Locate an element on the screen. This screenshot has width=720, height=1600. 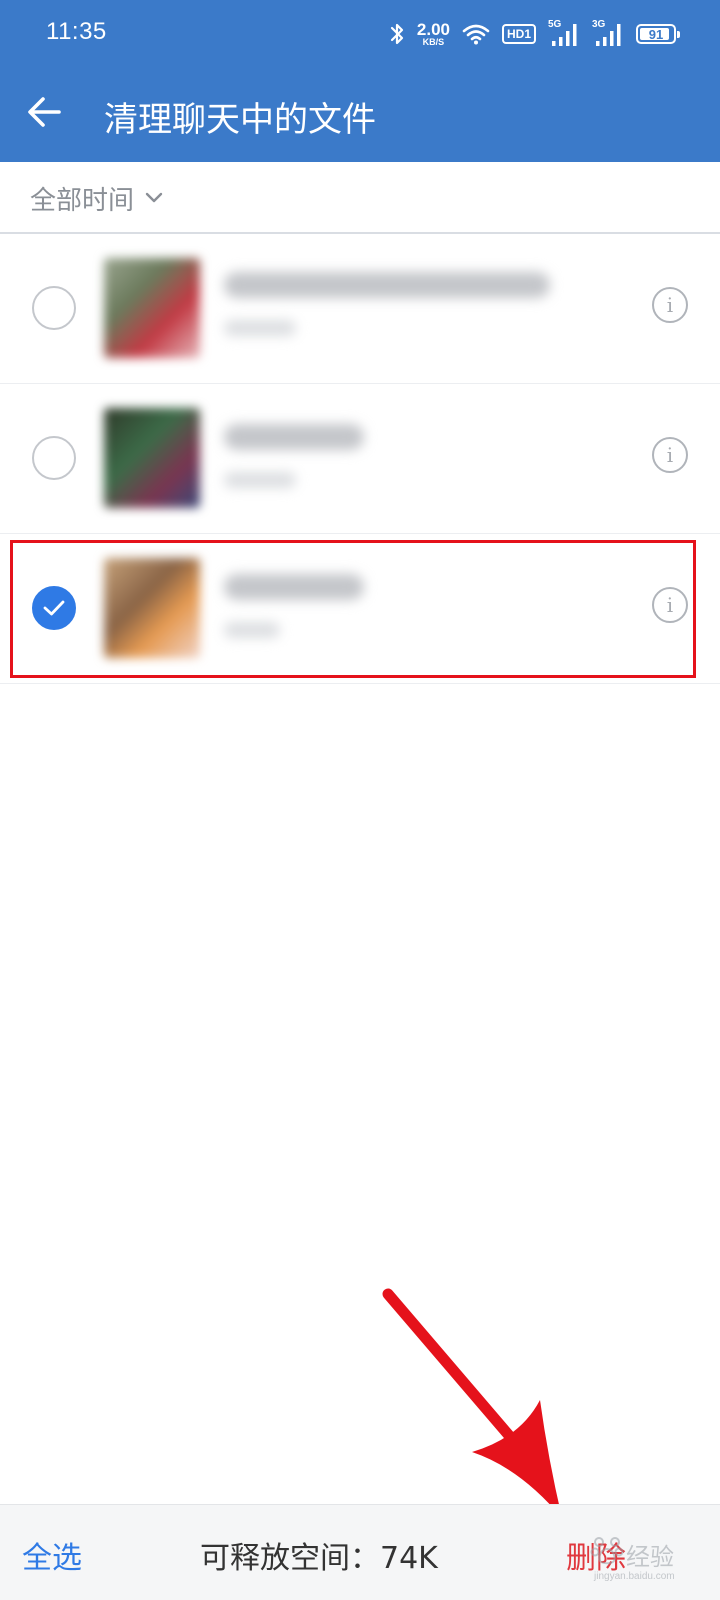
filter-bar: 全部时间 is located at coordinates (360, 198).